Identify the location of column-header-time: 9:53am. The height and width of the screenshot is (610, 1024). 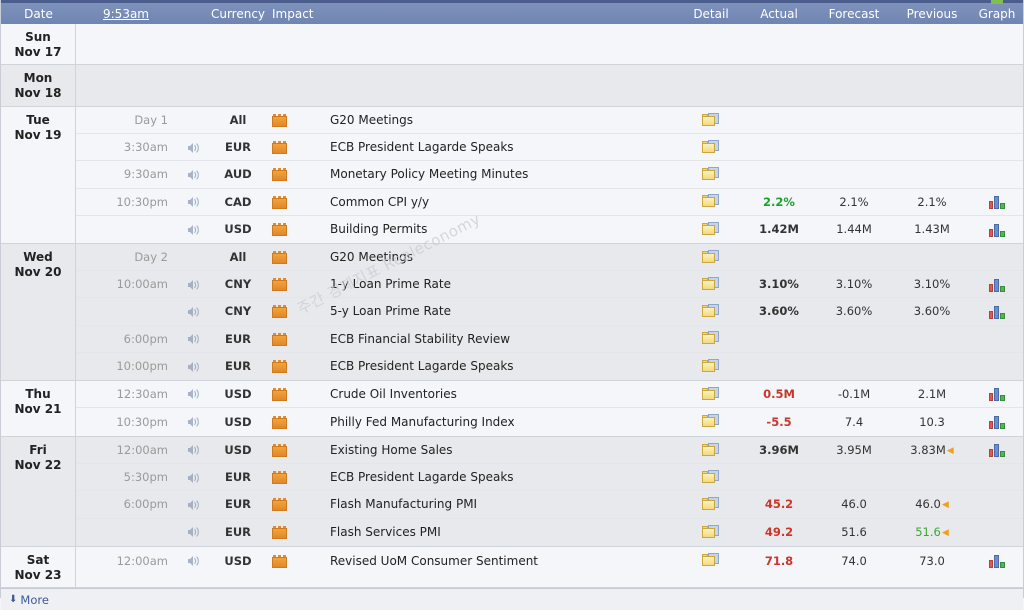
(126, 14).